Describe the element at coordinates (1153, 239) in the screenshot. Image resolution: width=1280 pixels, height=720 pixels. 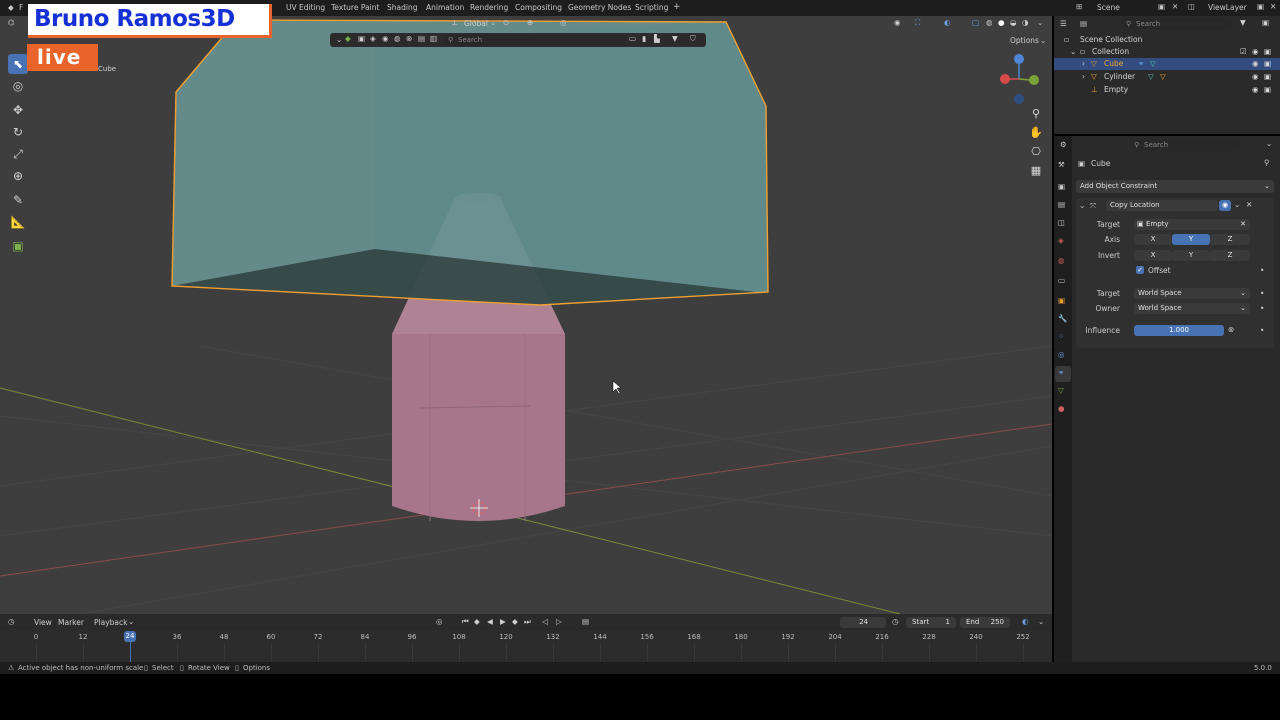
I see `axis-x-toggle: X` at that location.